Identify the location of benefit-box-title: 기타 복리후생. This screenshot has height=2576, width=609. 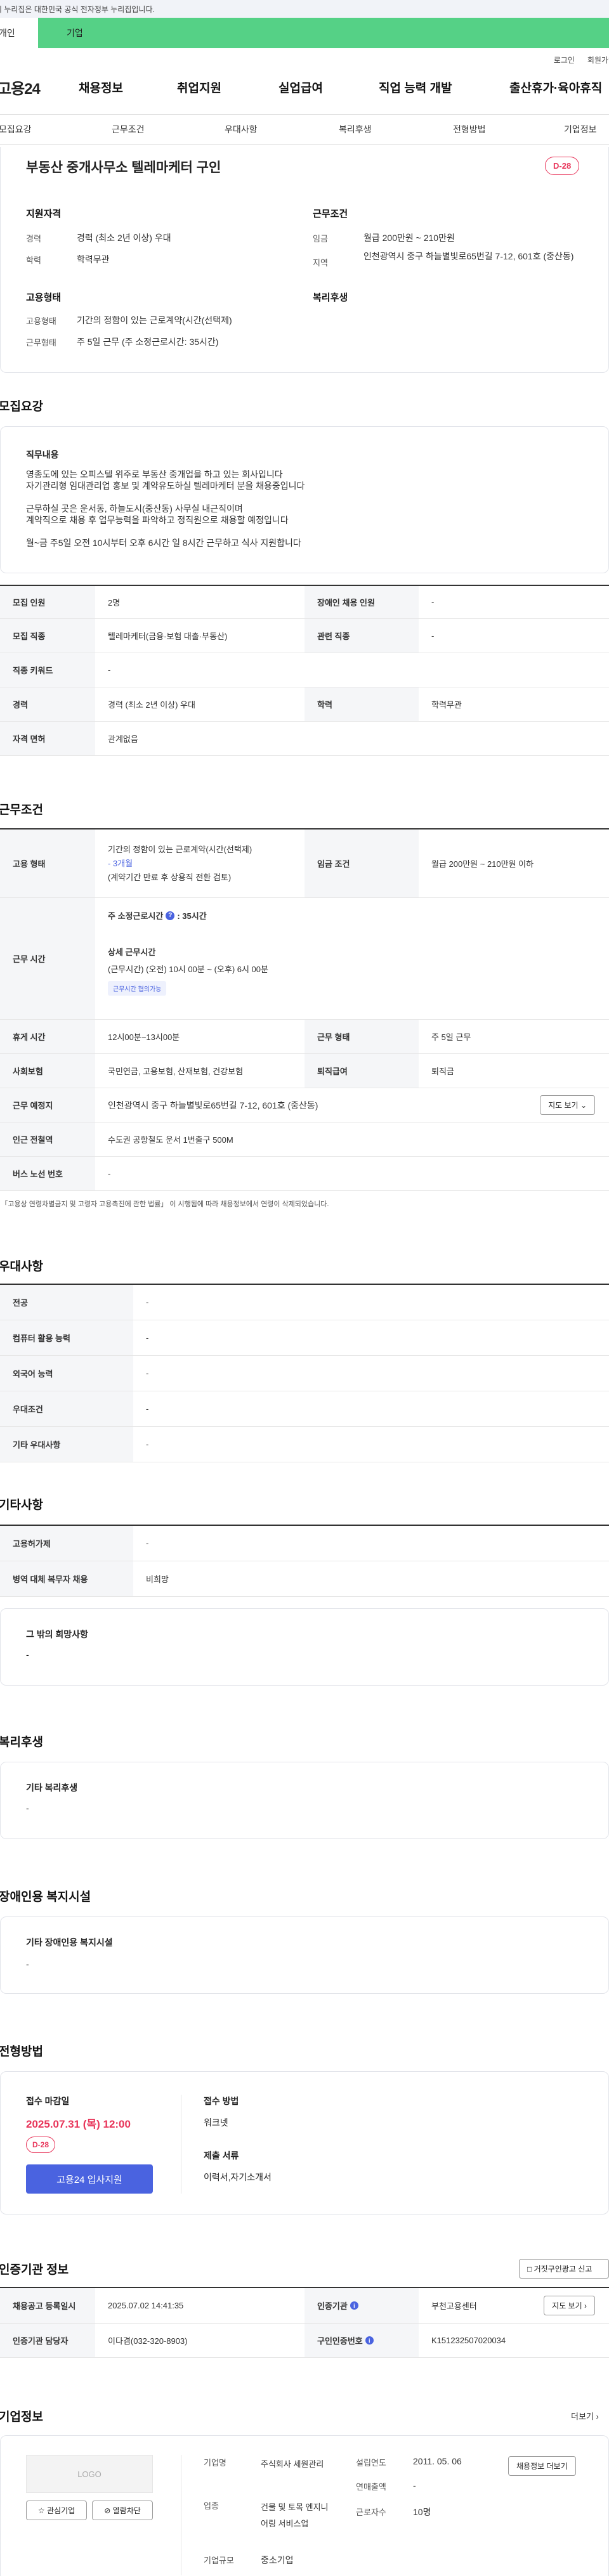
(52, 1788).